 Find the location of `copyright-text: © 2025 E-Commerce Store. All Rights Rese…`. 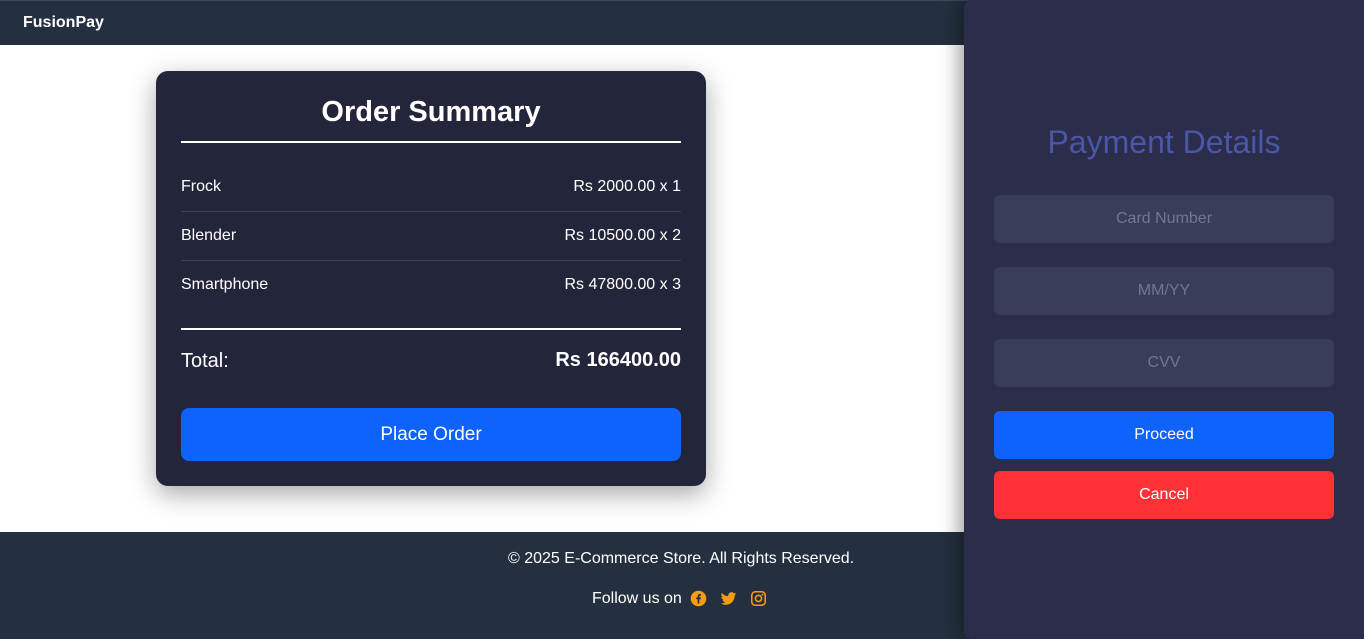

copyright-text: © 2025 E-Commerce Store. All Rights Rese… is located at coordinates (681, 558).